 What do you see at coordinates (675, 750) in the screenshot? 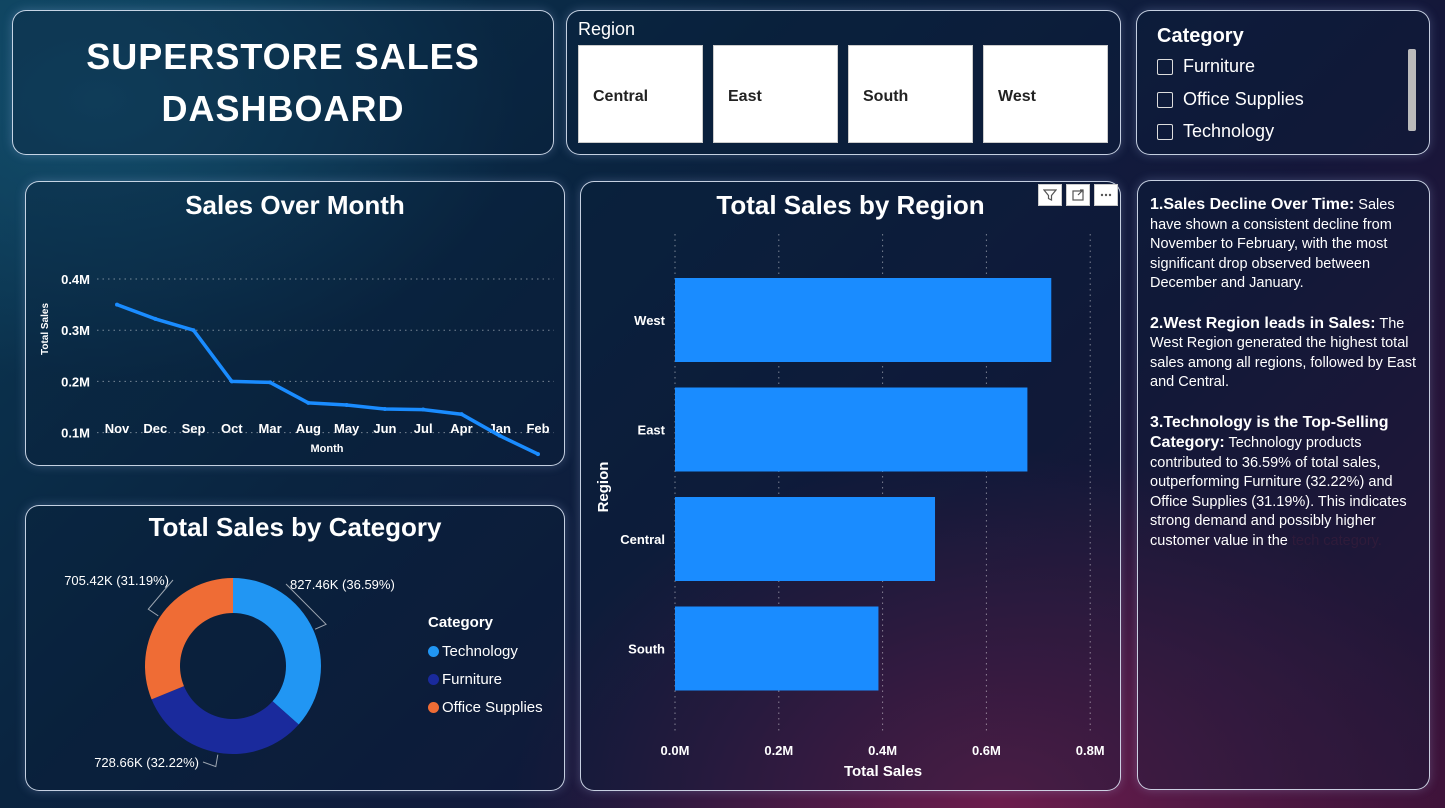
I see `x-tick-label: 0.0M` at bounding box center [675, 750].